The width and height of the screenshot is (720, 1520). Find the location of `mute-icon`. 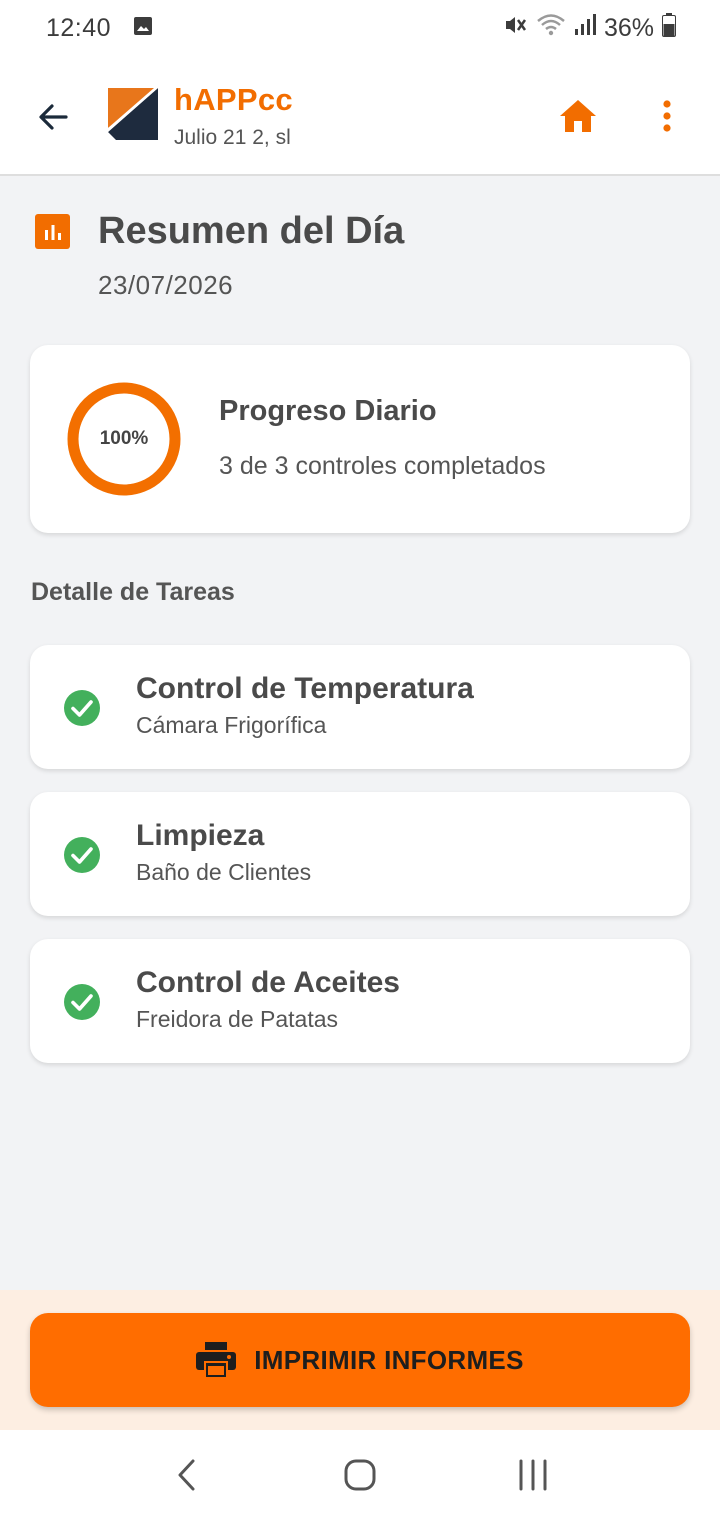

mute-icon is located at coordinates (515, 28).